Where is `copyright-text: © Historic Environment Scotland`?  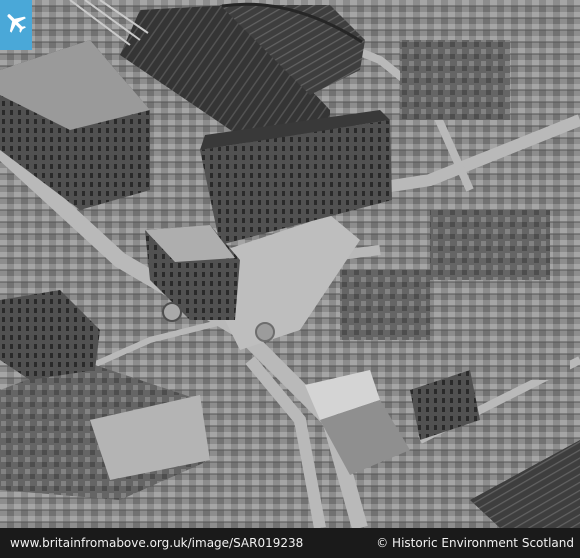
copyright-text: © Historic Environment Scotland is located at coordinates (475, 543).